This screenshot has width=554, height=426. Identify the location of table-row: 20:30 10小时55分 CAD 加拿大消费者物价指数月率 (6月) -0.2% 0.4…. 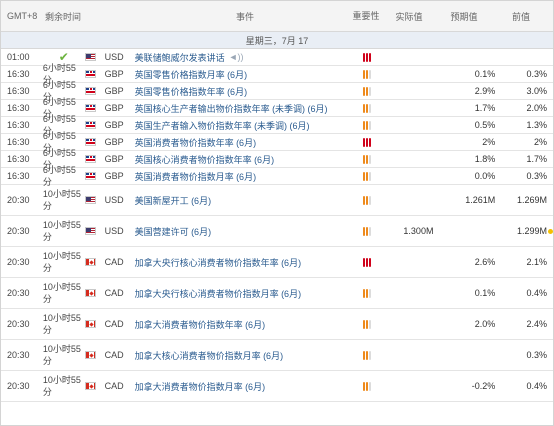
(277, 386).